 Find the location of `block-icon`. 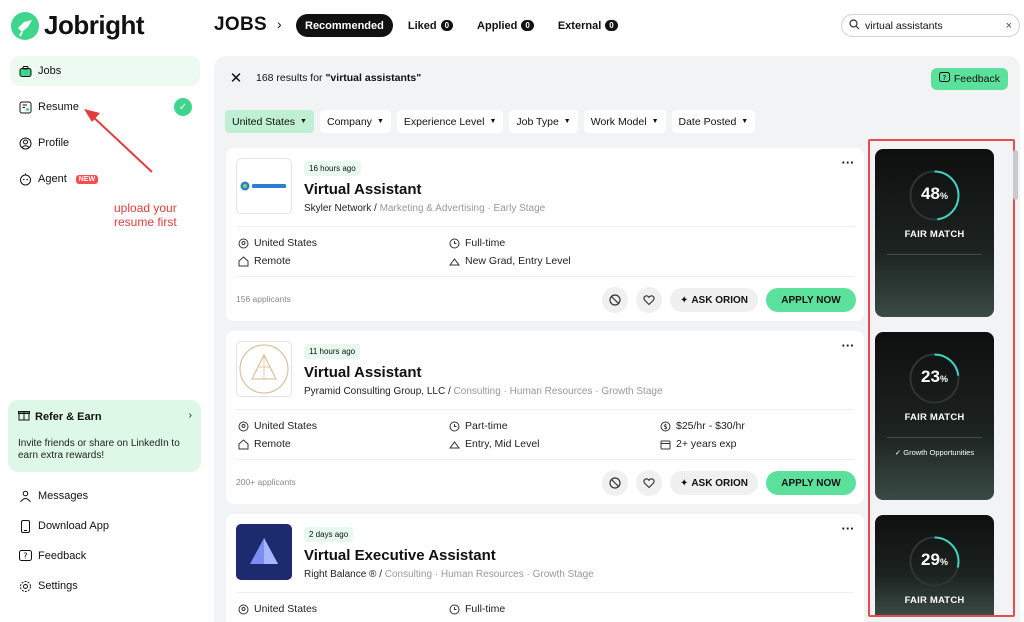

block-icon is located at coordinates (615, 300).